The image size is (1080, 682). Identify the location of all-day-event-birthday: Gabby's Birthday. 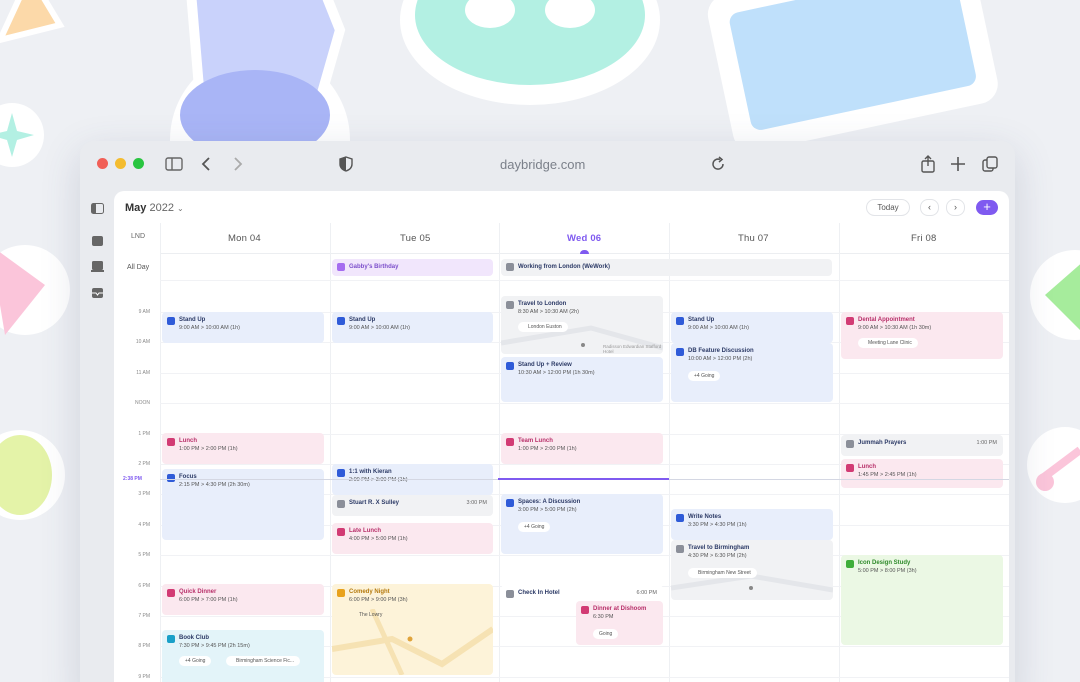
(412, 267).